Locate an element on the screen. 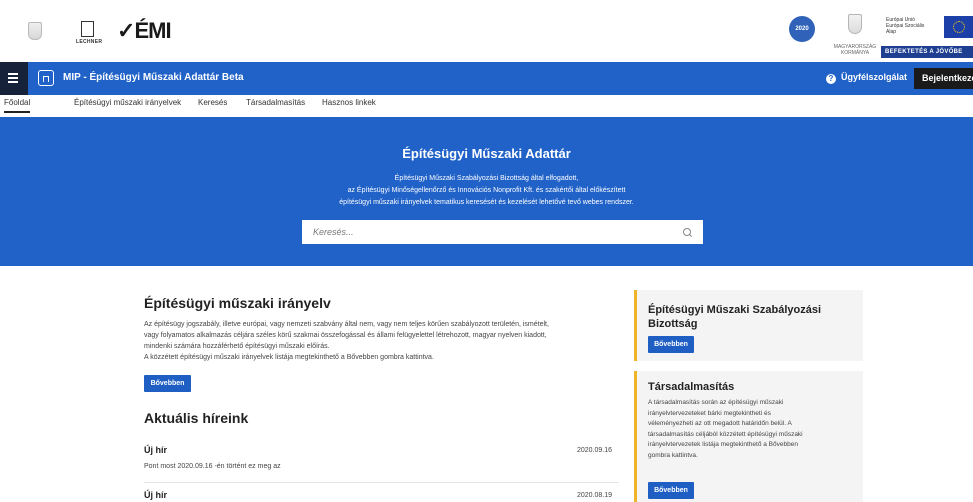 The height and width of the screenshot is (502, 973). lechner-logo-text: LECHNER is located at coordinates (89, 42).